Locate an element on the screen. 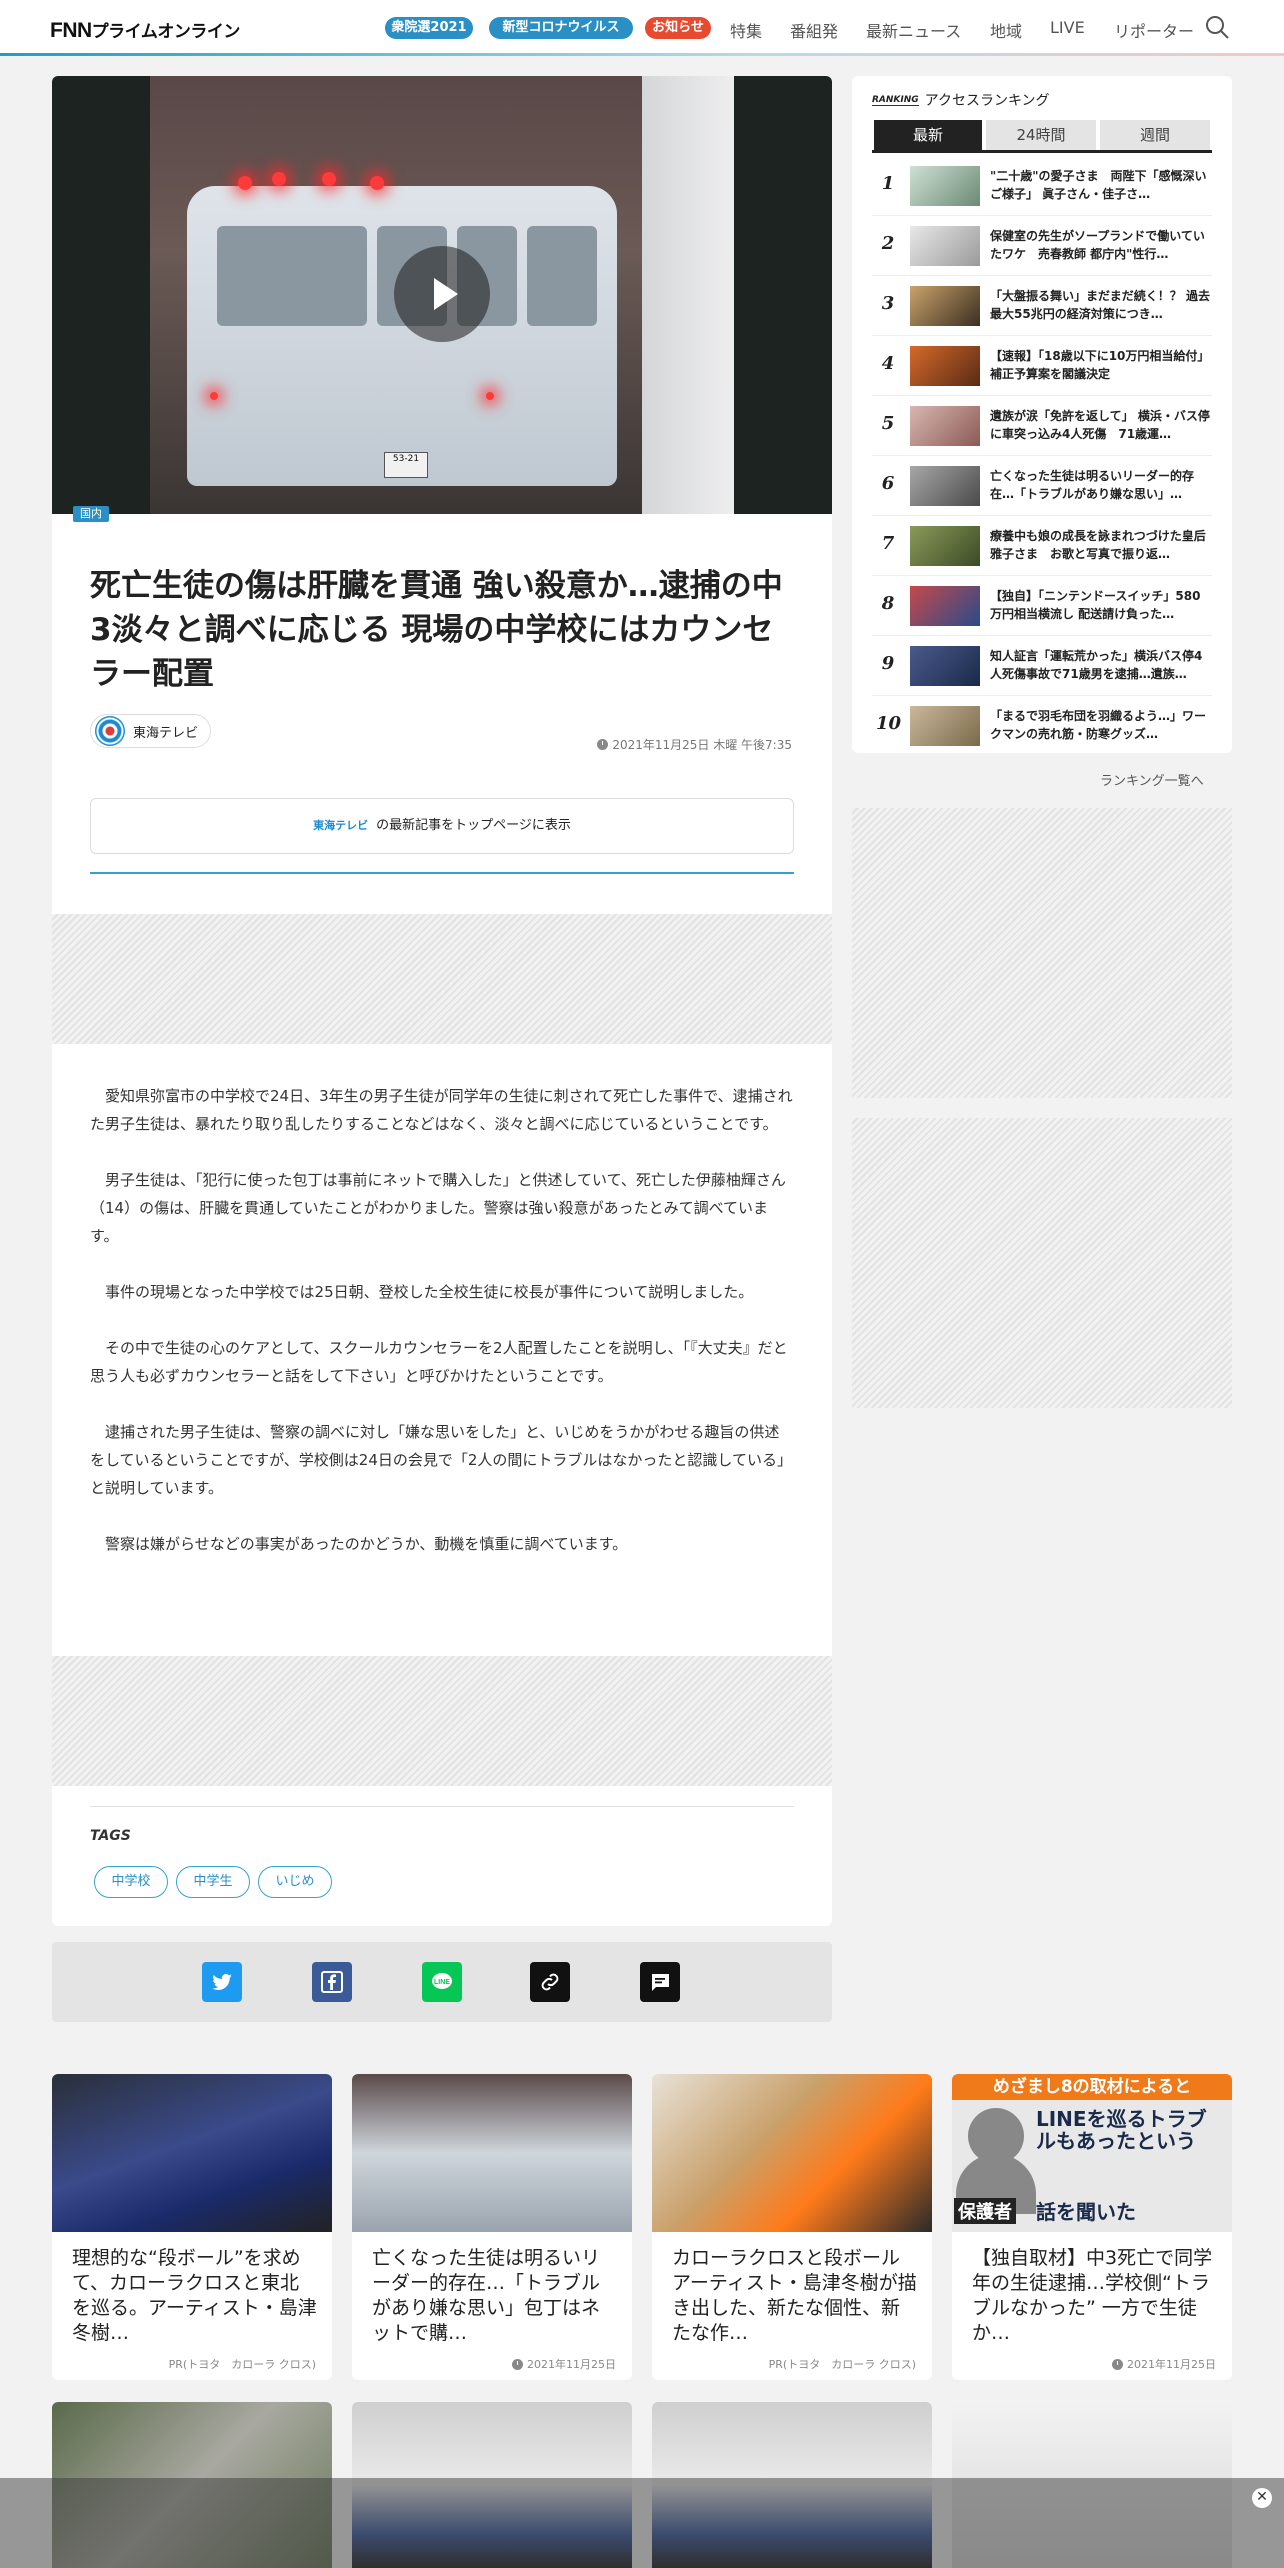 The width and height of the screenshot is (1284, 2568). source-chip: 東海テレビ is located at coordinates (151, 731).